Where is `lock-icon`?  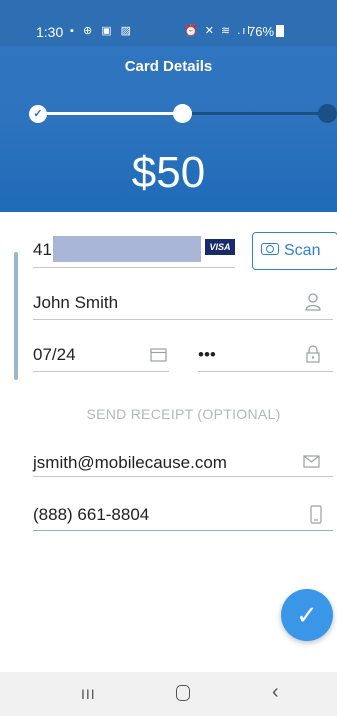 lock-icon is located at coordinates (313, 354).